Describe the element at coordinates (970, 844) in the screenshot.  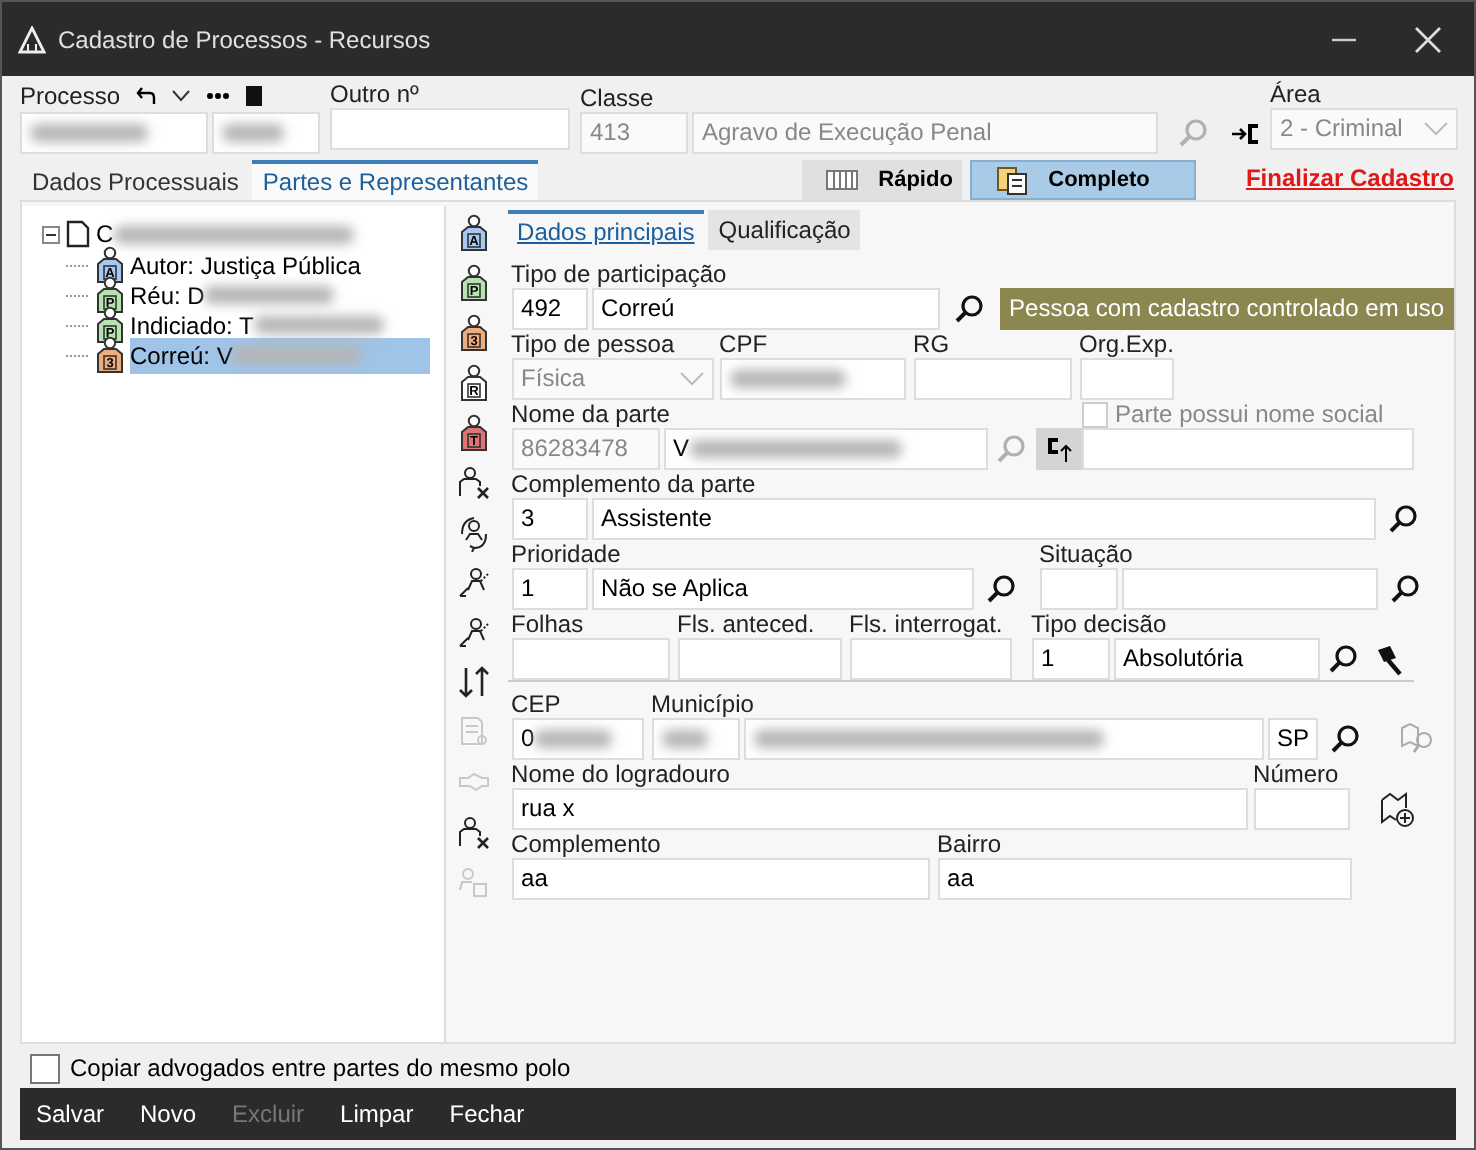
I see `field-label: Bairro` at that location.